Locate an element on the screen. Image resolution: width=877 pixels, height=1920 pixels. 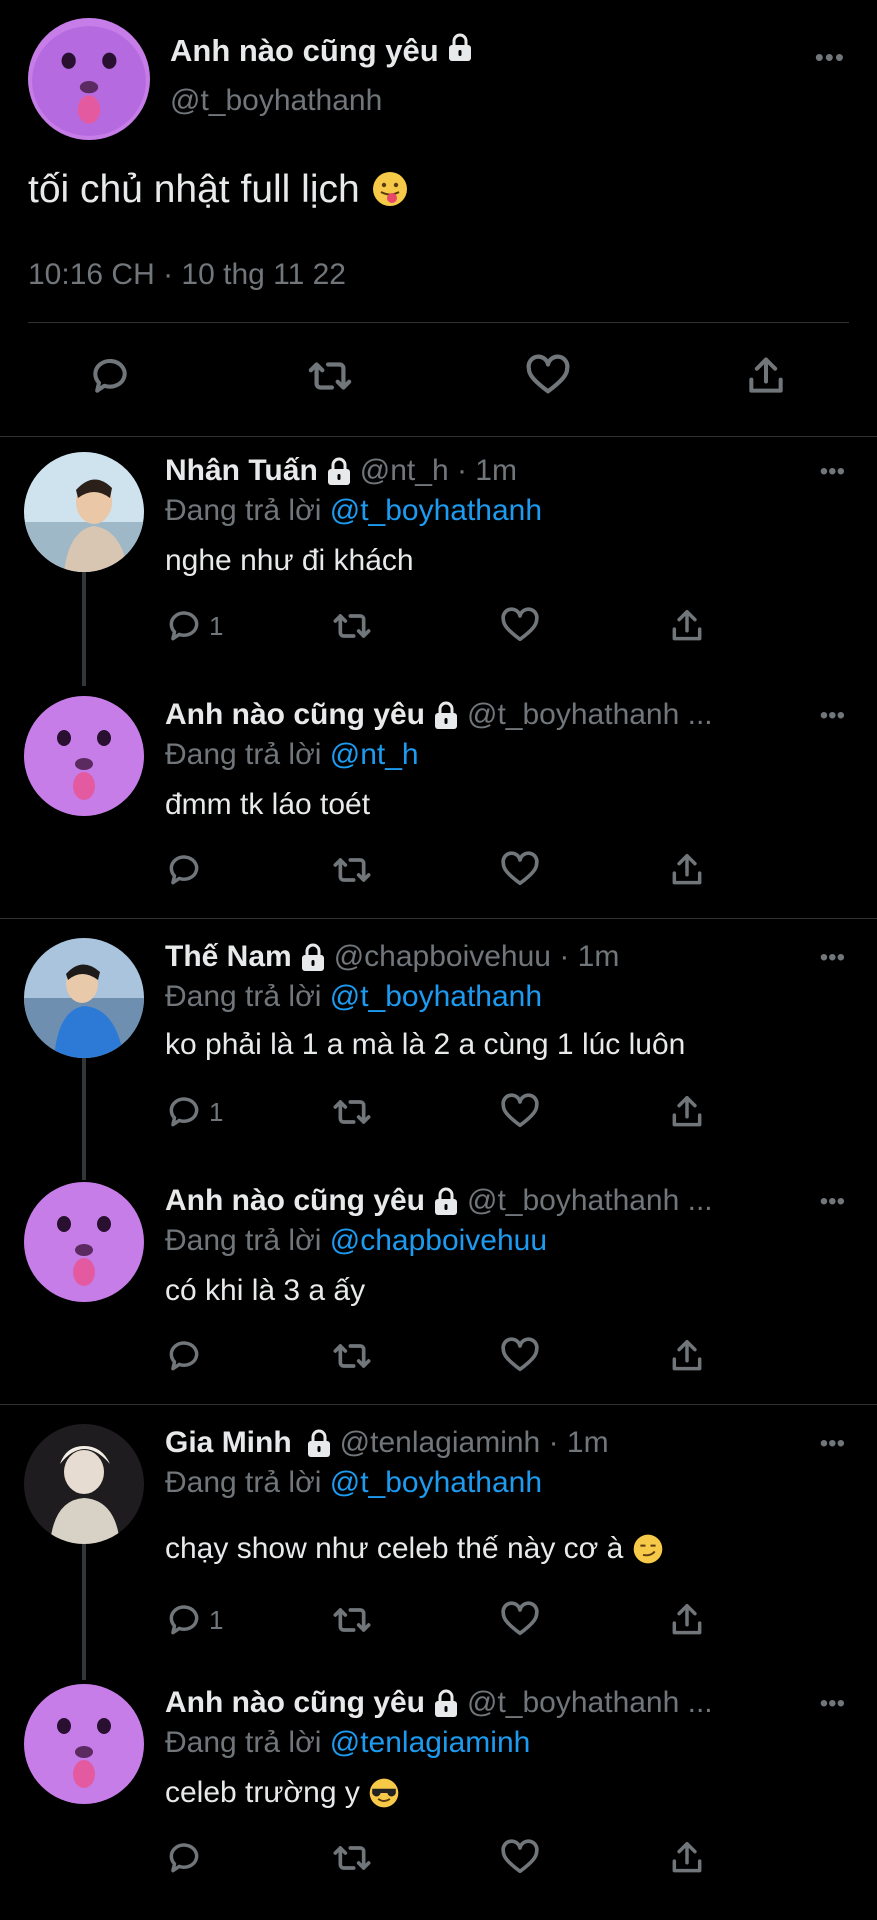
reply-text: đmm tk láo toét is located at coordinates (268, 804).